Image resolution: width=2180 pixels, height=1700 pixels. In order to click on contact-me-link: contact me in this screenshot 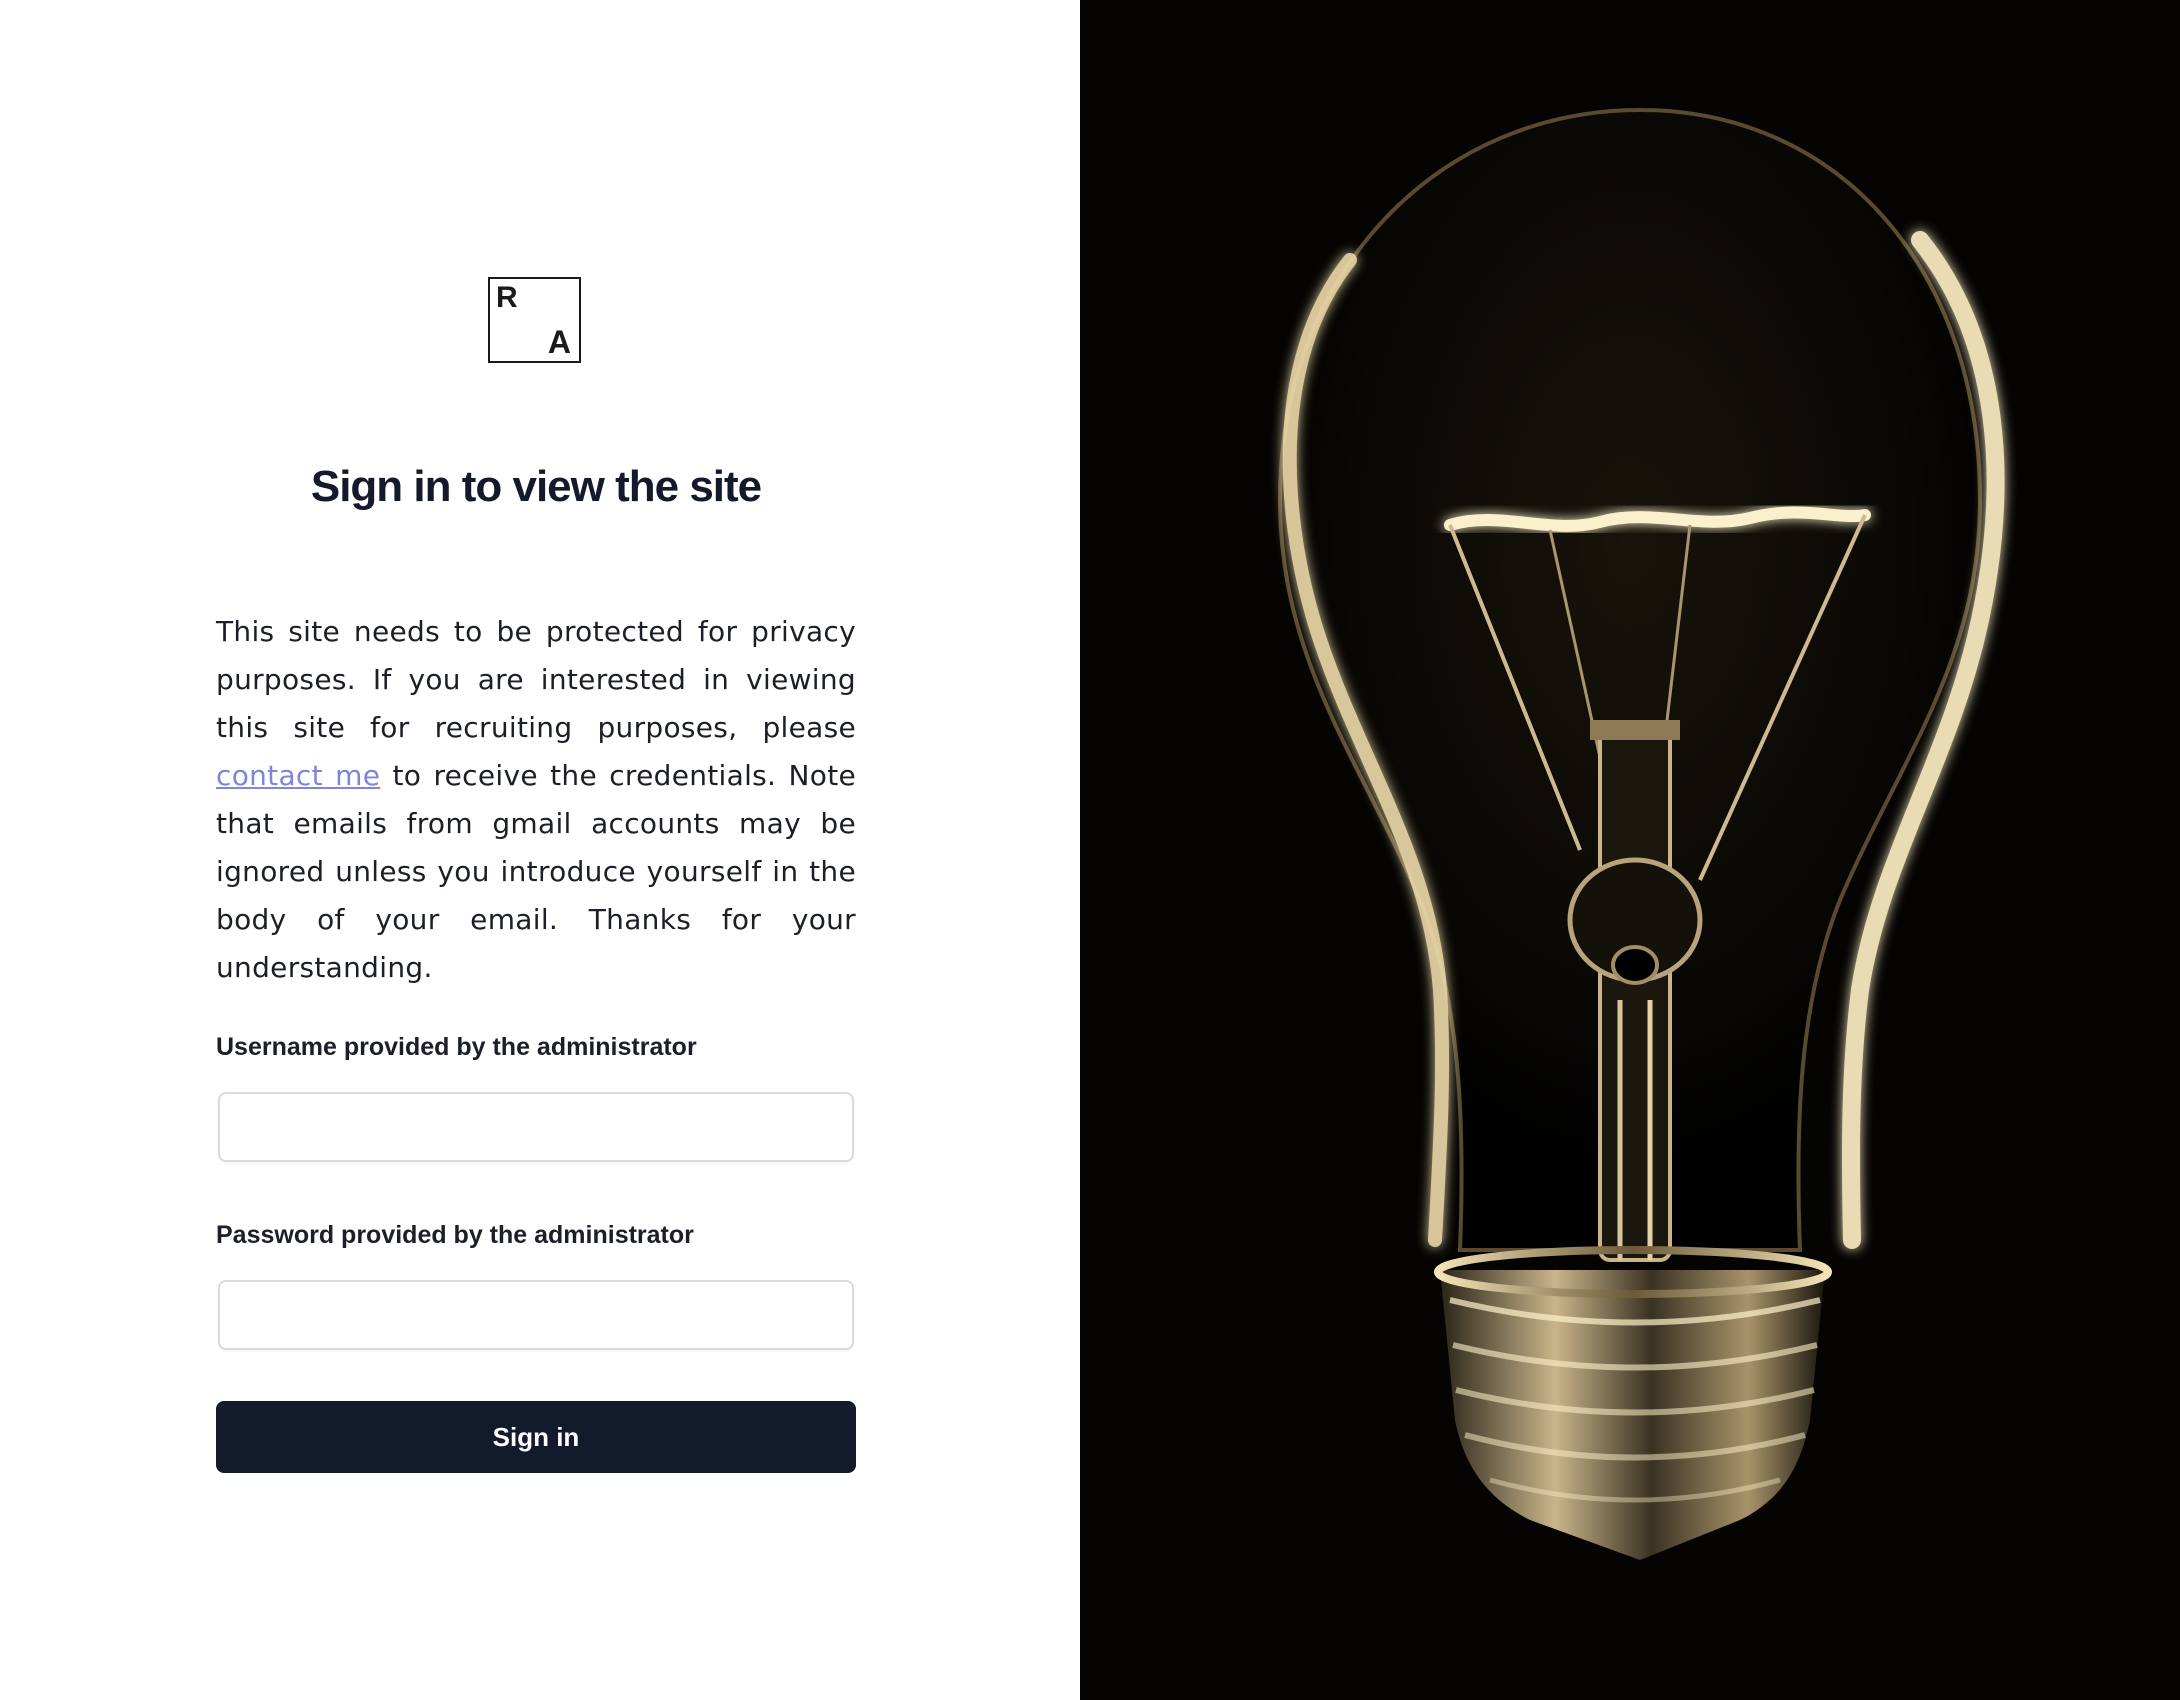, I will do `click(298, 775)`.